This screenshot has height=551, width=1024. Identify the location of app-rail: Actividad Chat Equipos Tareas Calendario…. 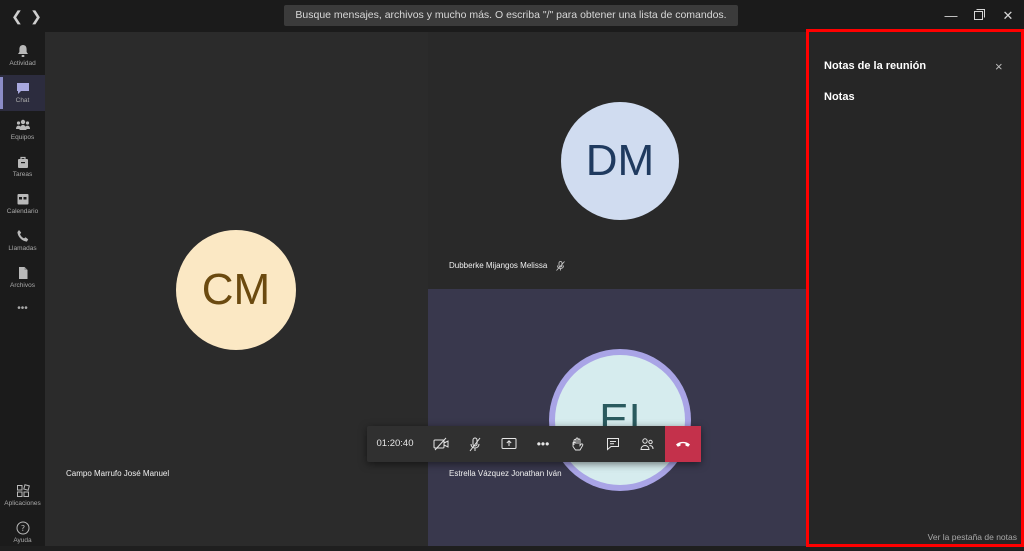
(22, 289).